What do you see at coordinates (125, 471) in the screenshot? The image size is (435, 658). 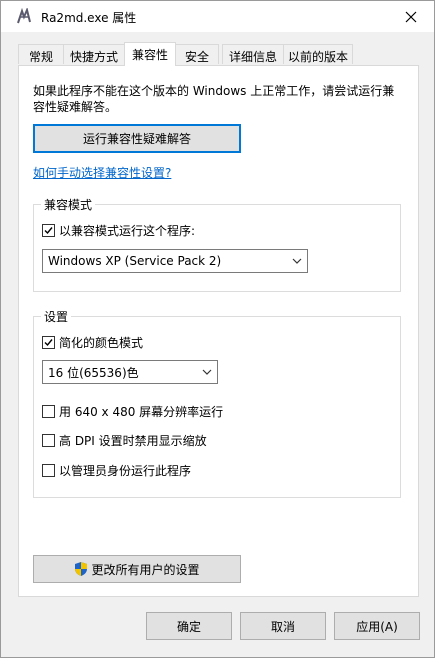 I see `run-admin-label: 以管理员身份运行此程序` at bounding box center [125, 471].